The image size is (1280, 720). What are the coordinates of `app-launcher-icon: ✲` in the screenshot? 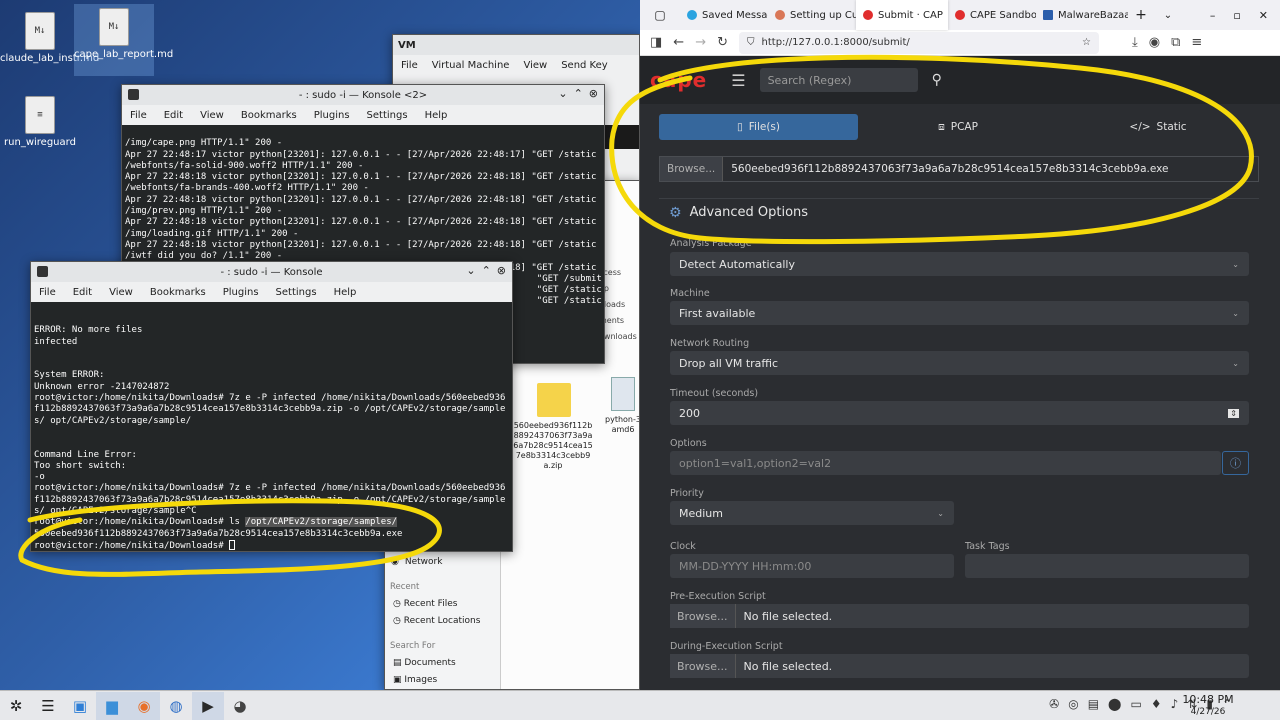 It's located at (16, 706).